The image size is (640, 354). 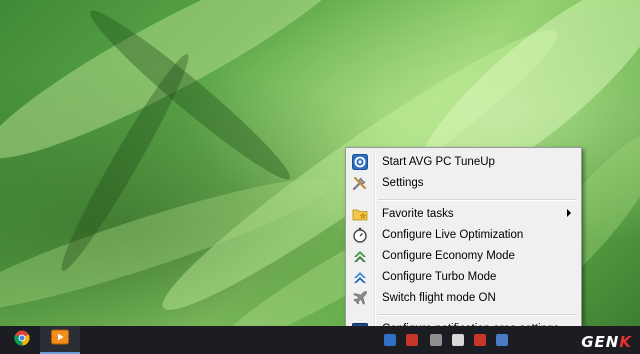 I want to click on avg-tuneup-icon, so click(x=360, y=162).